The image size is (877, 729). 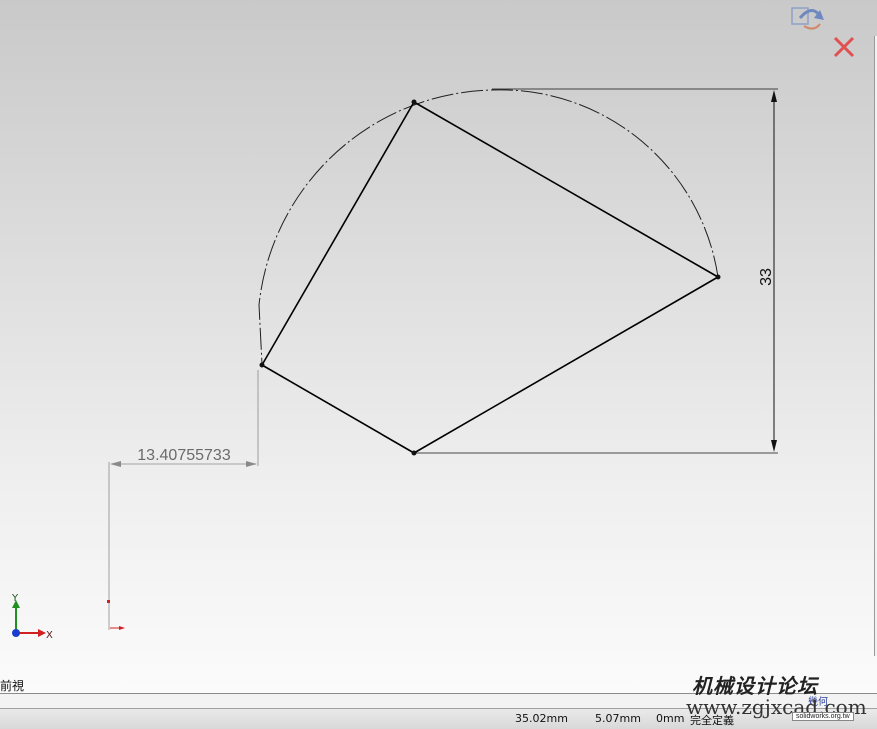 What do you see at coordinates (116, 615) in the screenshot?
I see `sketch-origin` at bounding box center [116, 615].